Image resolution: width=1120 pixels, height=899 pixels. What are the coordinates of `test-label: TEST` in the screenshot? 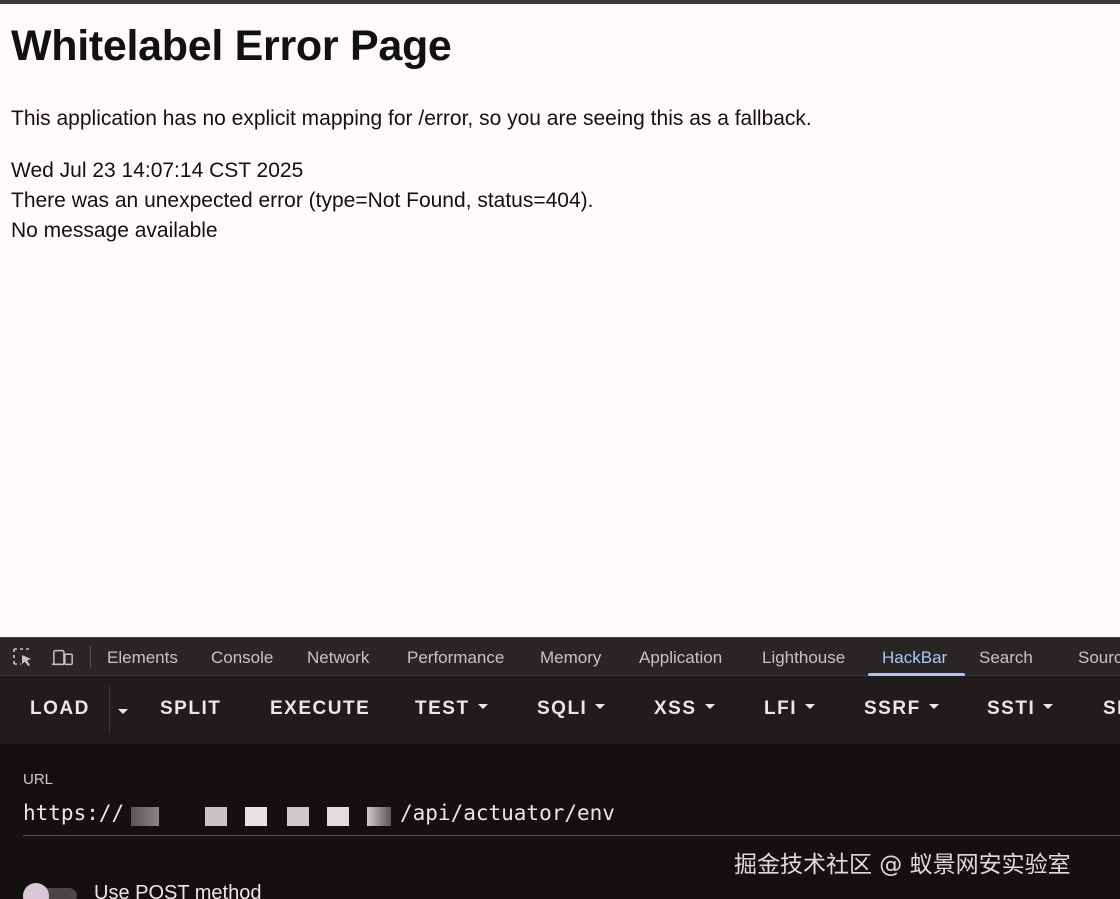 It's located at (442, 708).